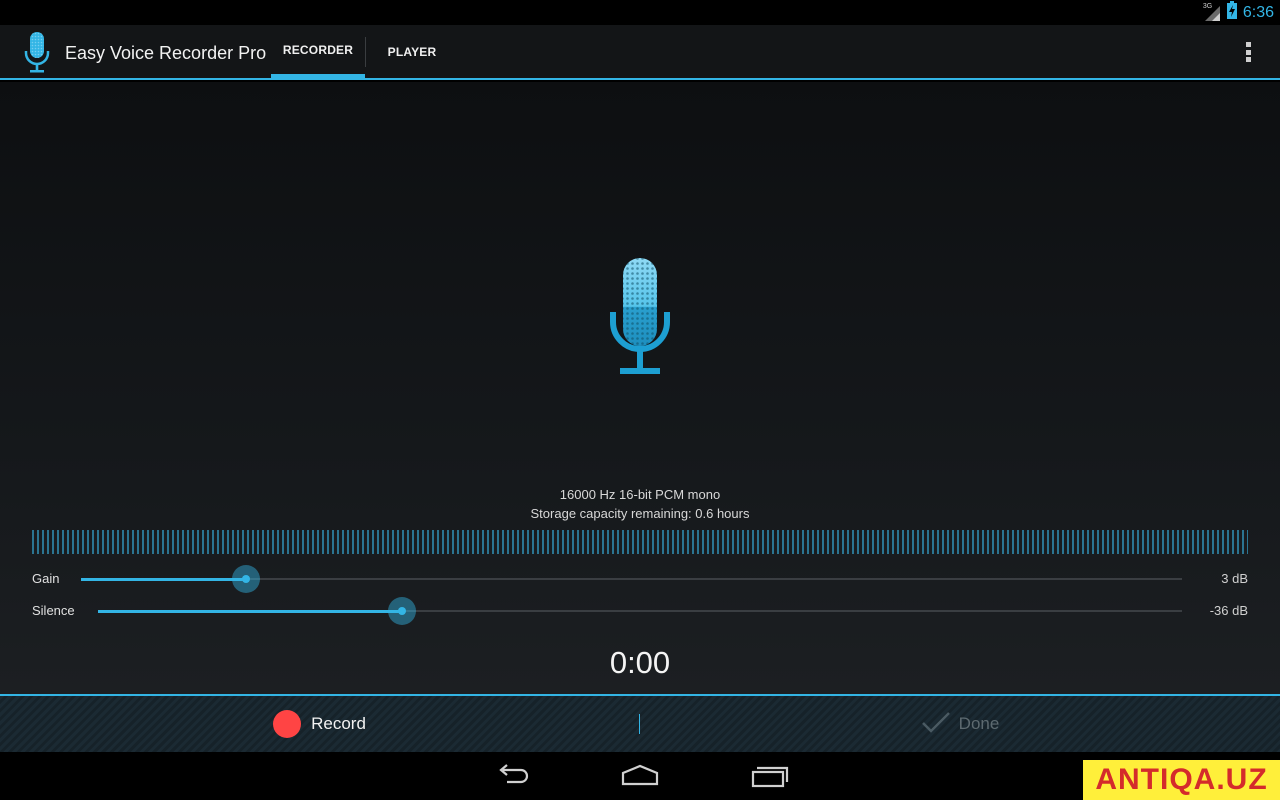  Describe the element at coordinates (37, 53) in the screenshot. I see `microphone-icon` at that location.